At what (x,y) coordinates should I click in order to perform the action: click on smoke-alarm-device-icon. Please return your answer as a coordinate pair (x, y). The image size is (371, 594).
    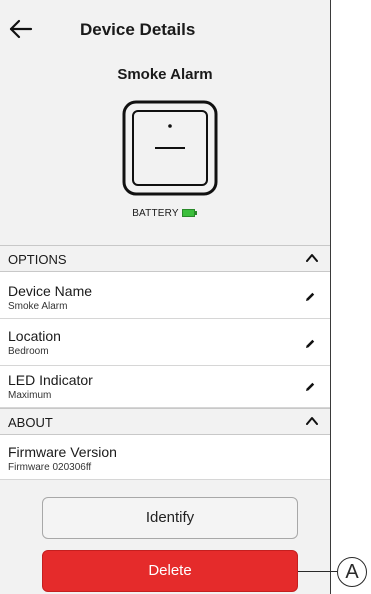
    Looking at the image, I should click on (170, 148).